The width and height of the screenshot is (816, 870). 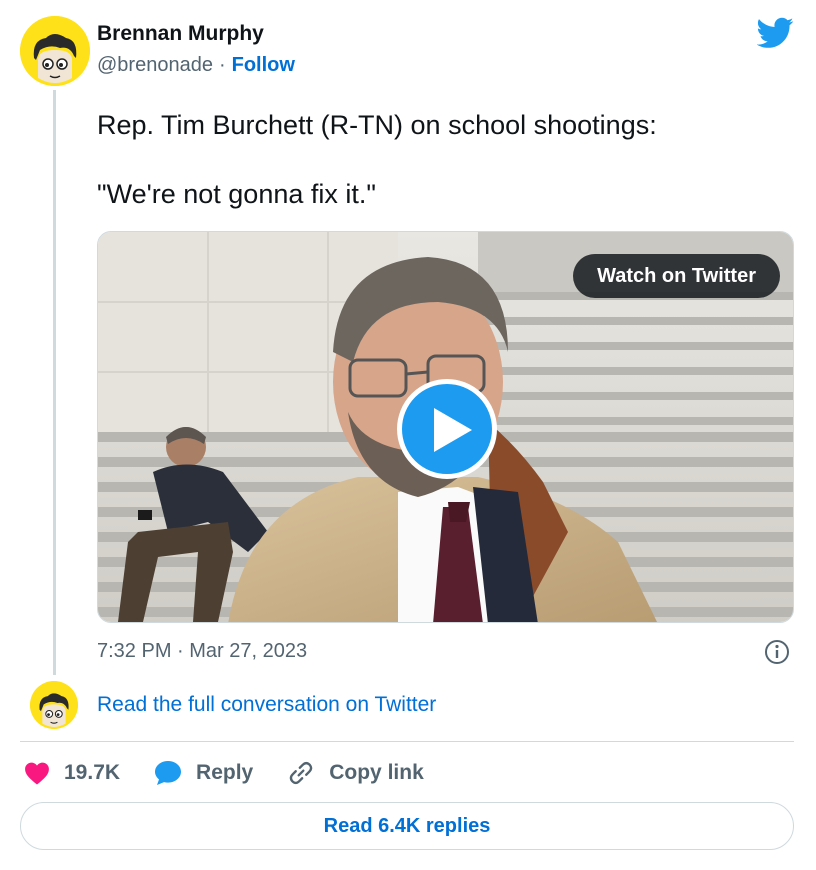 What do you see at coordinates (168, 773) in the screenshot?
I see `speech-bubble-icon` at bounding box center [168, 773].